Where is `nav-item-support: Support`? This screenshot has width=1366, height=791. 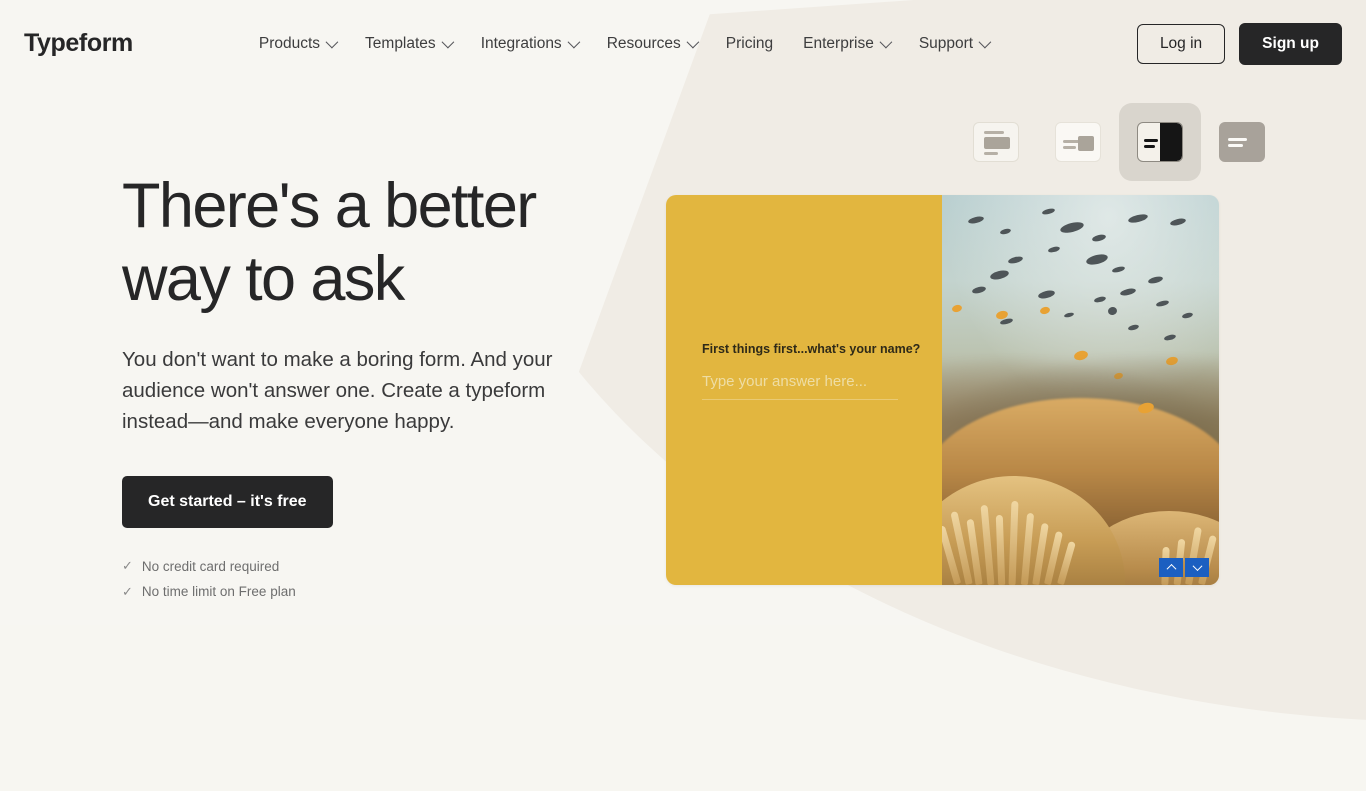 nav-item-support: Support is located at coordinates (953, 44).